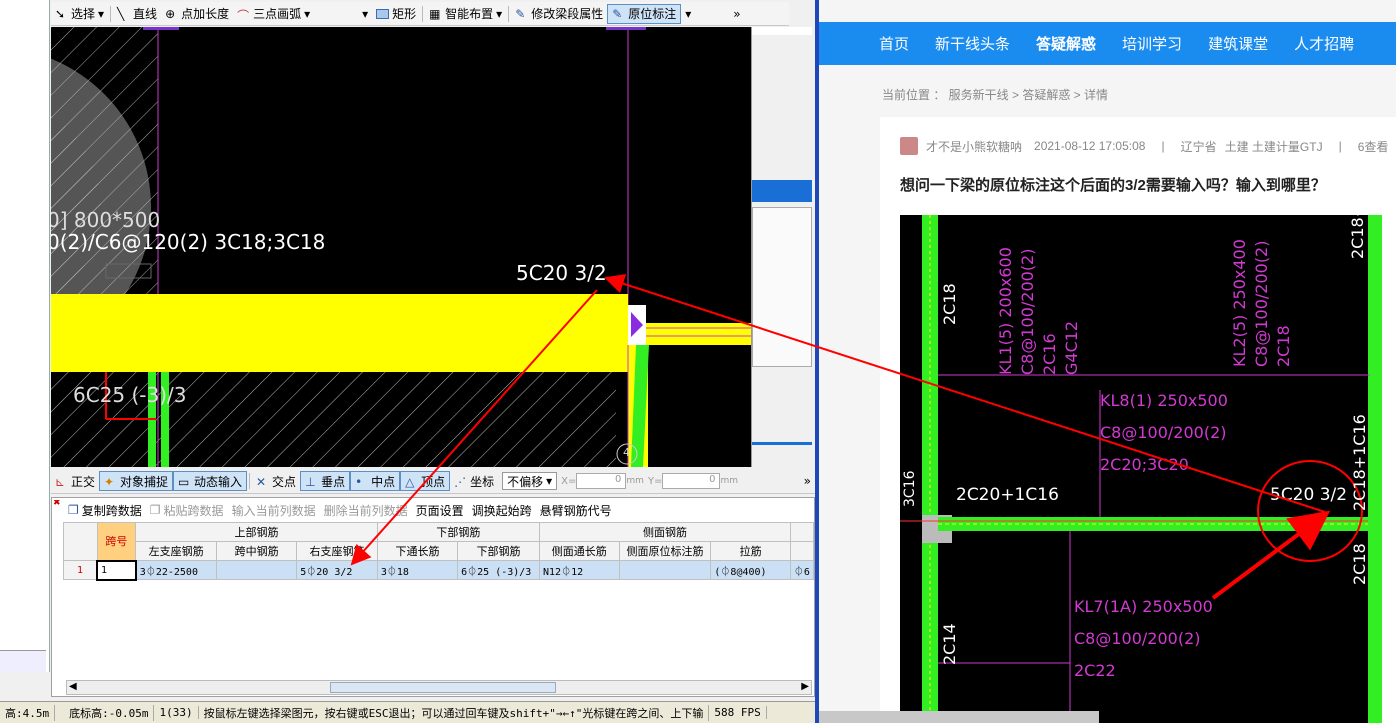 The height and width of the screenshot is (723, 1396). Describe the element at coordinates (974, 146) in the screenshot. I see `author-name: 才不是小熊软糖呐` at that location.